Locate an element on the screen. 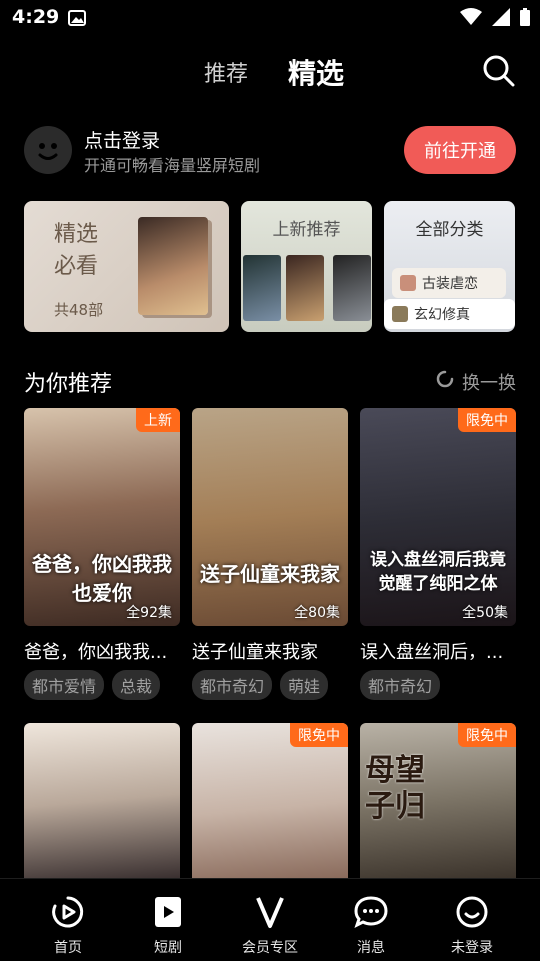 Image resolution: width=540 pixels, height=961 pixels. nav-short-drama: 短剧 is located at coordinates (168, 926).